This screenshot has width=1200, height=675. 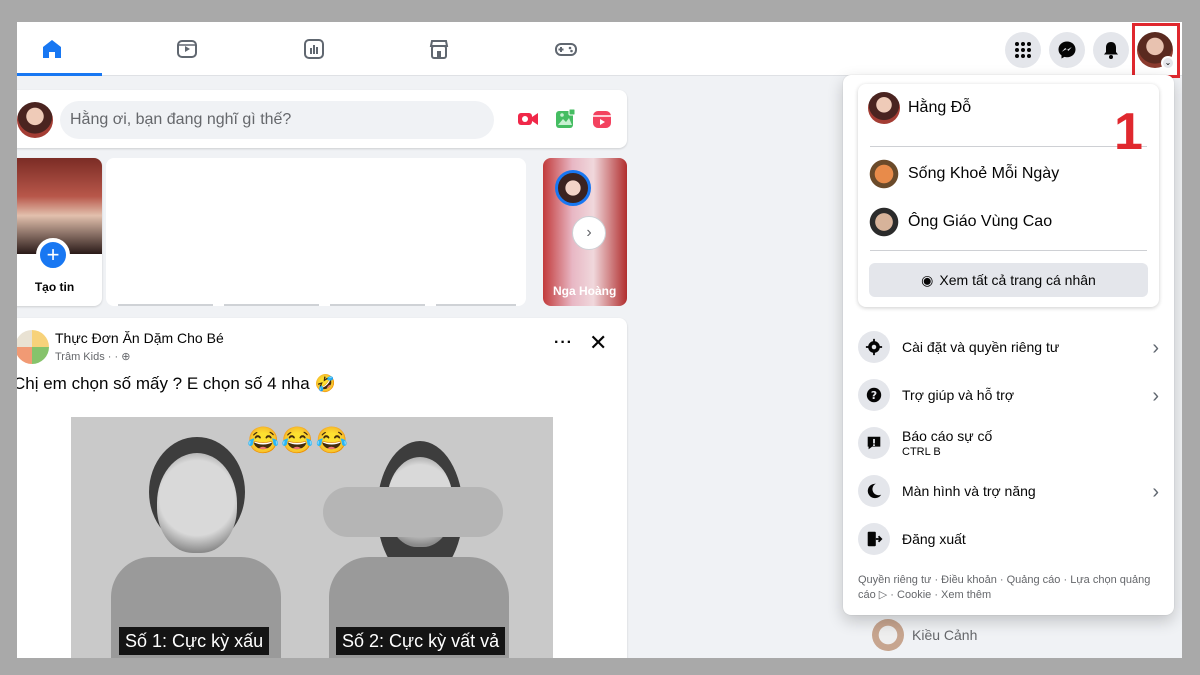 What do you see at coordinates (194, 641) in the screenshot?
I see `caption-left: Số 1: Cực kỳ xấu` at bounding box center [194, 641].